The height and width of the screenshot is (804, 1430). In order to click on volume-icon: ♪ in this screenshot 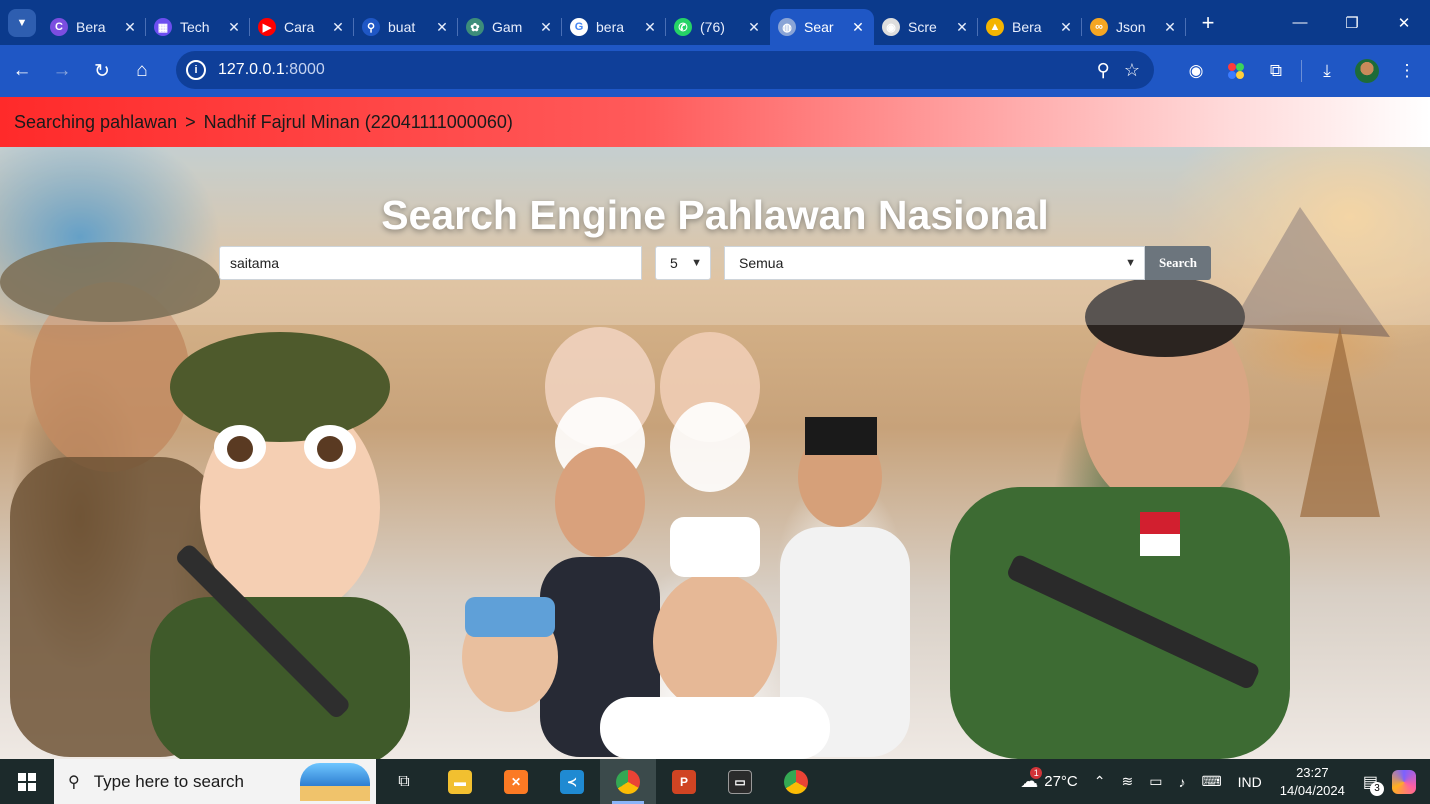, I will do `click(1181, 782)`.